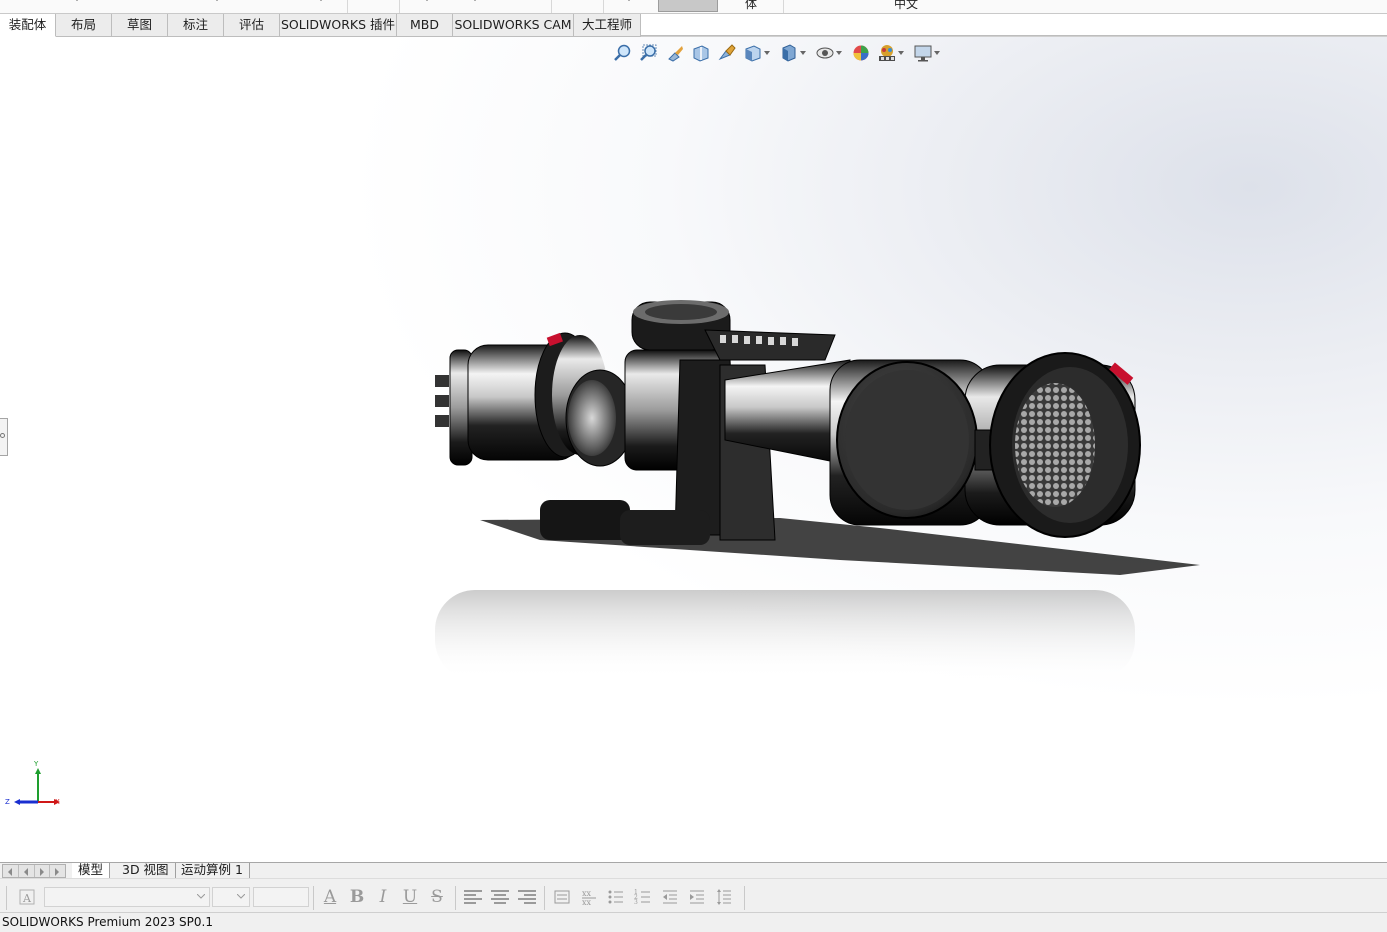 This screenshot has width=1387, height=932. What do you see at coordinates (43, 871) in the screenshot?
I see `next-tab-arrow-icon` at bounding box center [43, 871].